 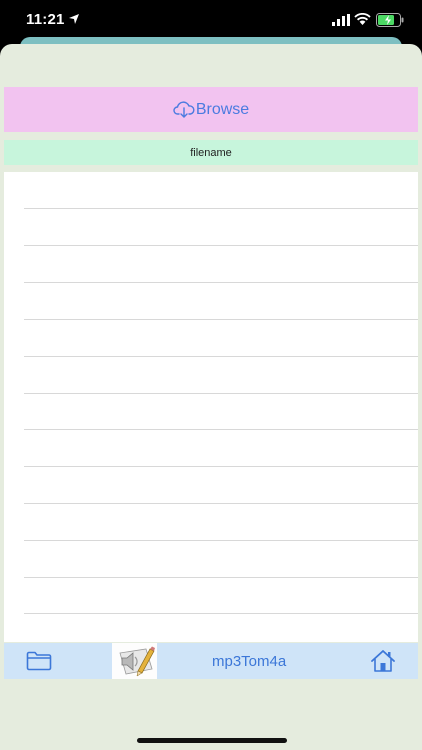 I want to click on bottom-toolbar: mp3Tom4a, so click(x=211, y=661).